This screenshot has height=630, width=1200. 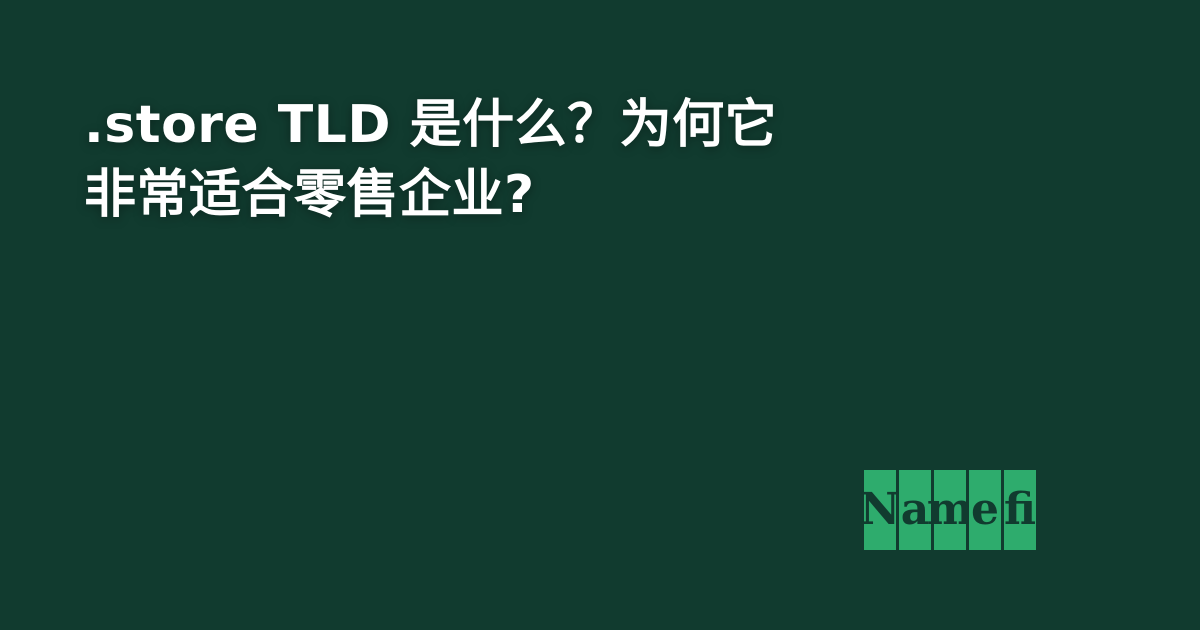 I want to click on logo-tile-e: e, so click(x=985, y=510).